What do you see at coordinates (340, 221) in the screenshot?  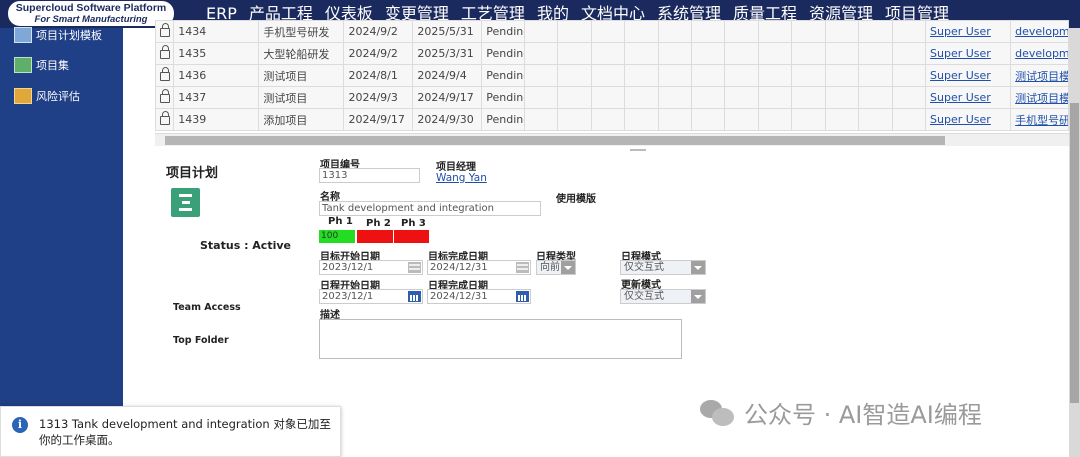 I see `phase-1-label: Ph 1` at bounding box center [340, 221].